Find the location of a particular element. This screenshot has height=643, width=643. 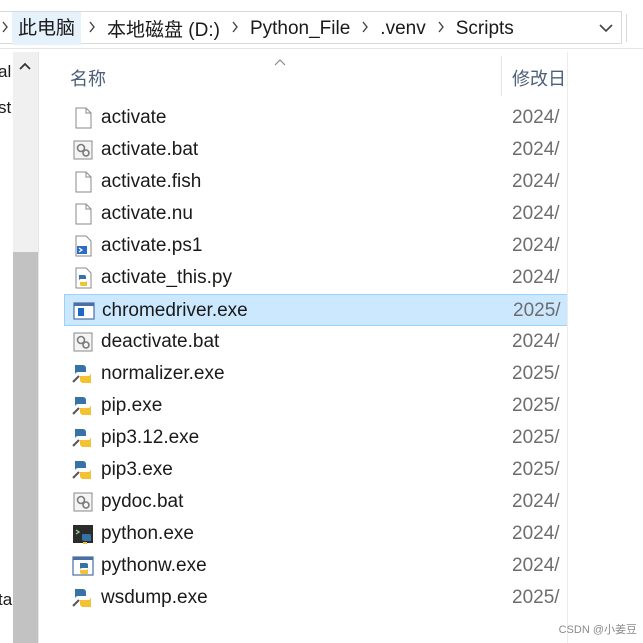

breadcrumb-this-pc: 此电脑 is located at coordinates (47, 28).